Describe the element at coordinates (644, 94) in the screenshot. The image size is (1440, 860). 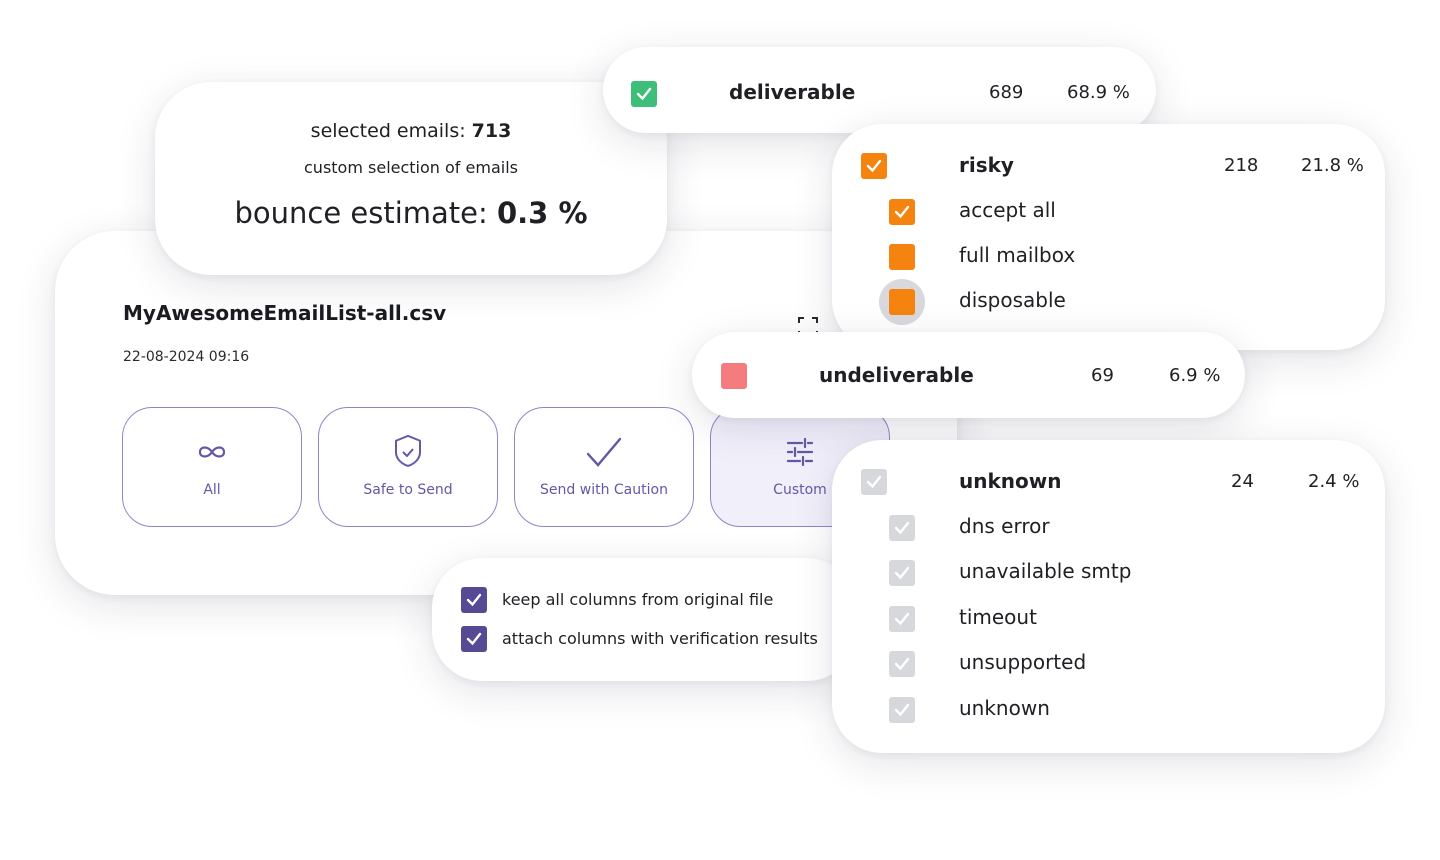
I see `deliverable-checkbox` at that location.